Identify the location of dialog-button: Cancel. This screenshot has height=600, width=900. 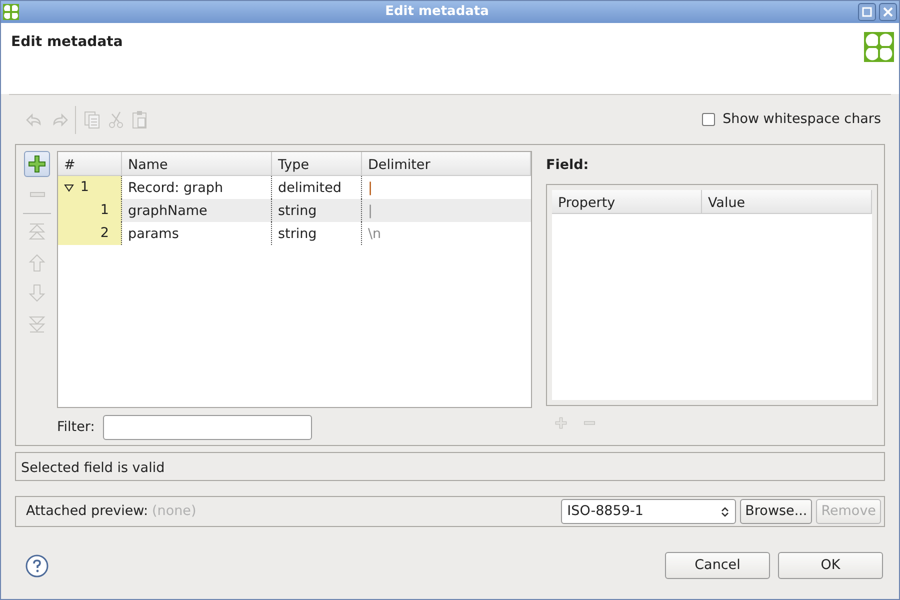
(717, 565).